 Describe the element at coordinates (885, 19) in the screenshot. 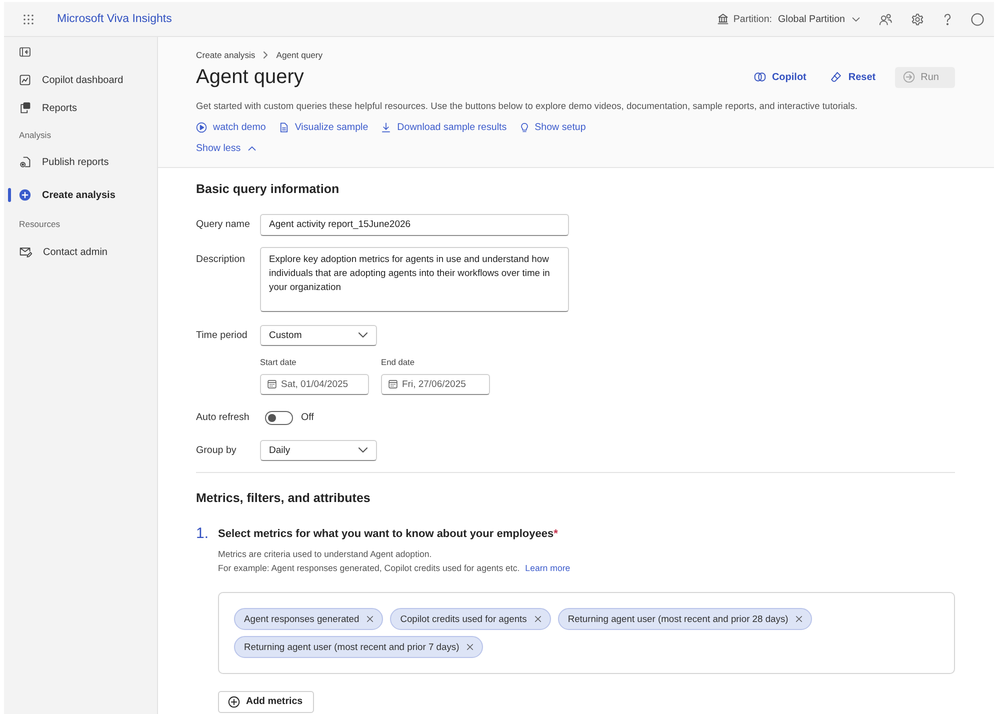

I see `people-icon` at that location.